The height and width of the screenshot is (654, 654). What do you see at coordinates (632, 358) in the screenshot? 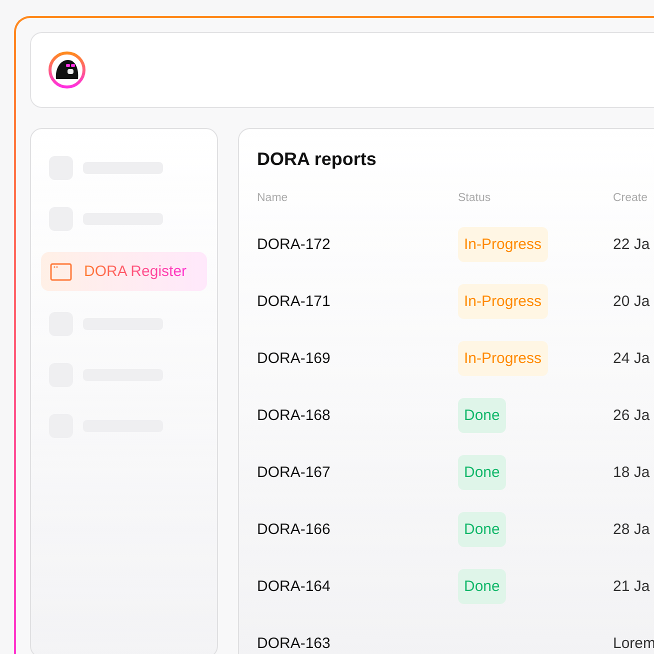
I see `table-cell-text: 24 Ja` at bounding box center [632, 358].